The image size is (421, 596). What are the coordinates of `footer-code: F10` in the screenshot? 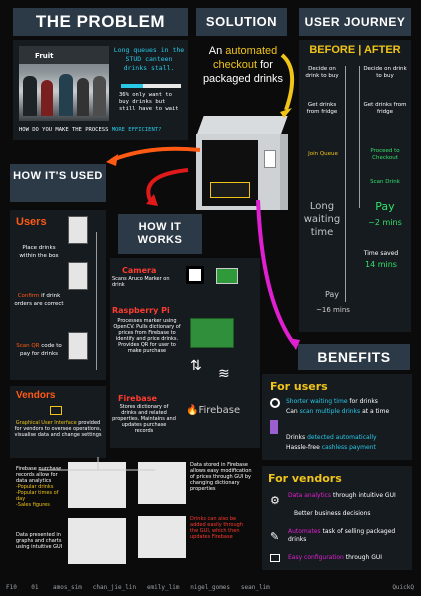 It's located at (11, 587).